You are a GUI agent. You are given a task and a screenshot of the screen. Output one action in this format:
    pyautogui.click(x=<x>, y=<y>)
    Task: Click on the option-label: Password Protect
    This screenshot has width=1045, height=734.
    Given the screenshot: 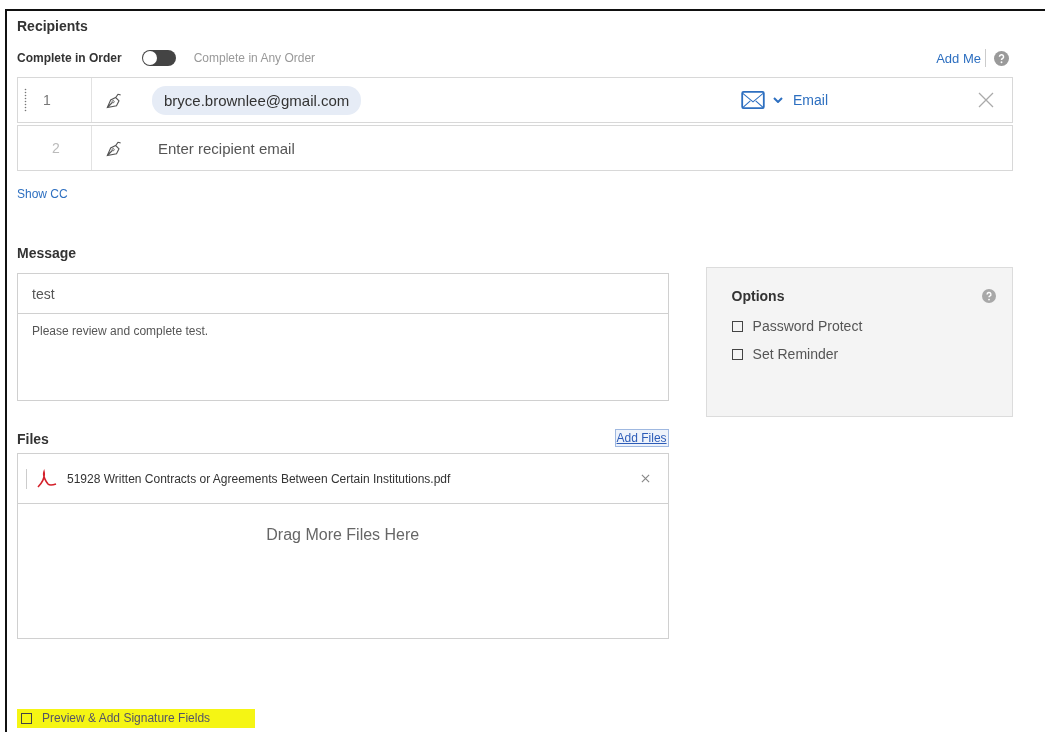 What is the action you would take?
    pyautogui.click(x=807, y=326)
    